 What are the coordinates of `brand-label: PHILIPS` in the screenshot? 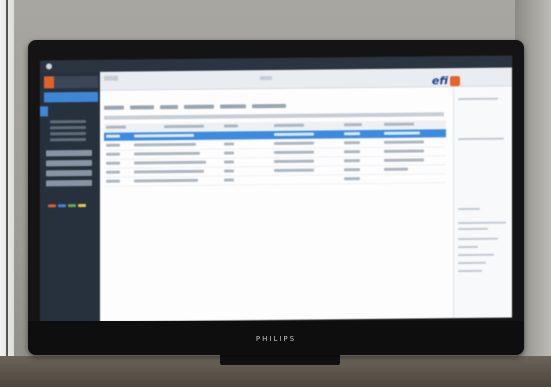 It's located at (276, 339).